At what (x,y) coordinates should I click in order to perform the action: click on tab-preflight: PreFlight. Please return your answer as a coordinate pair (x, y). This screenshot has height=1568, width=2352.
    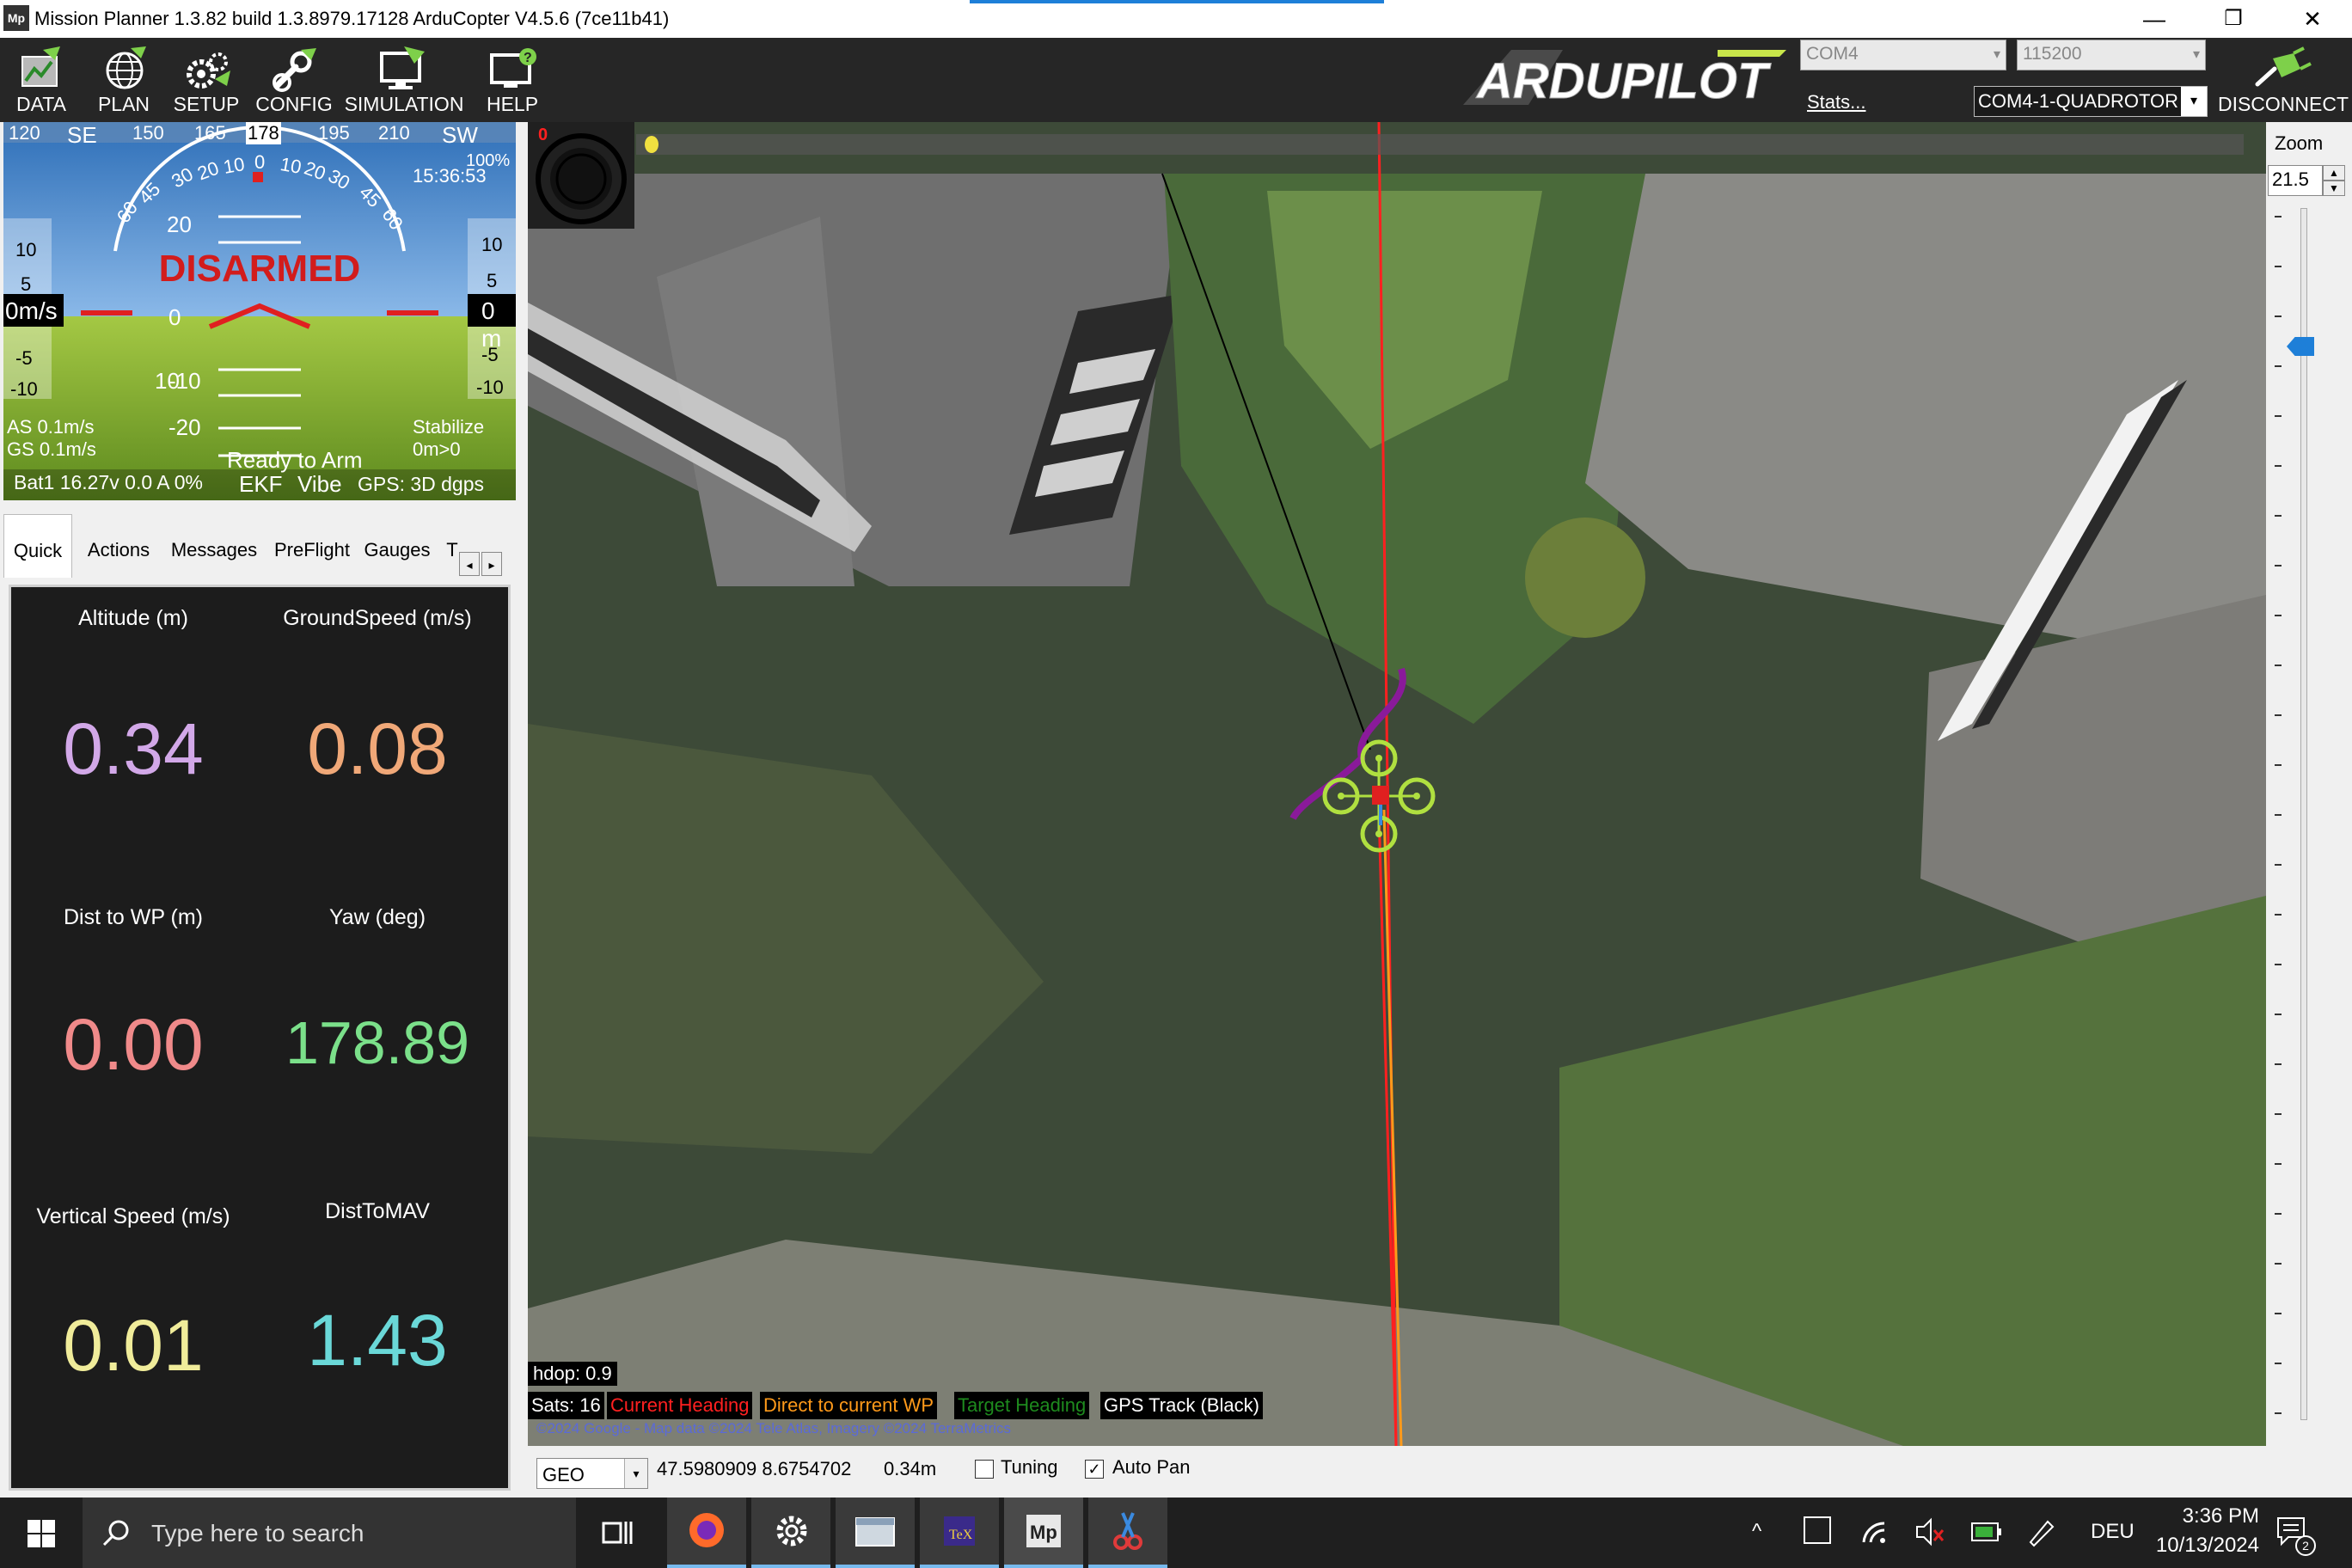
    Looking at the image, I should click on (312, 546).